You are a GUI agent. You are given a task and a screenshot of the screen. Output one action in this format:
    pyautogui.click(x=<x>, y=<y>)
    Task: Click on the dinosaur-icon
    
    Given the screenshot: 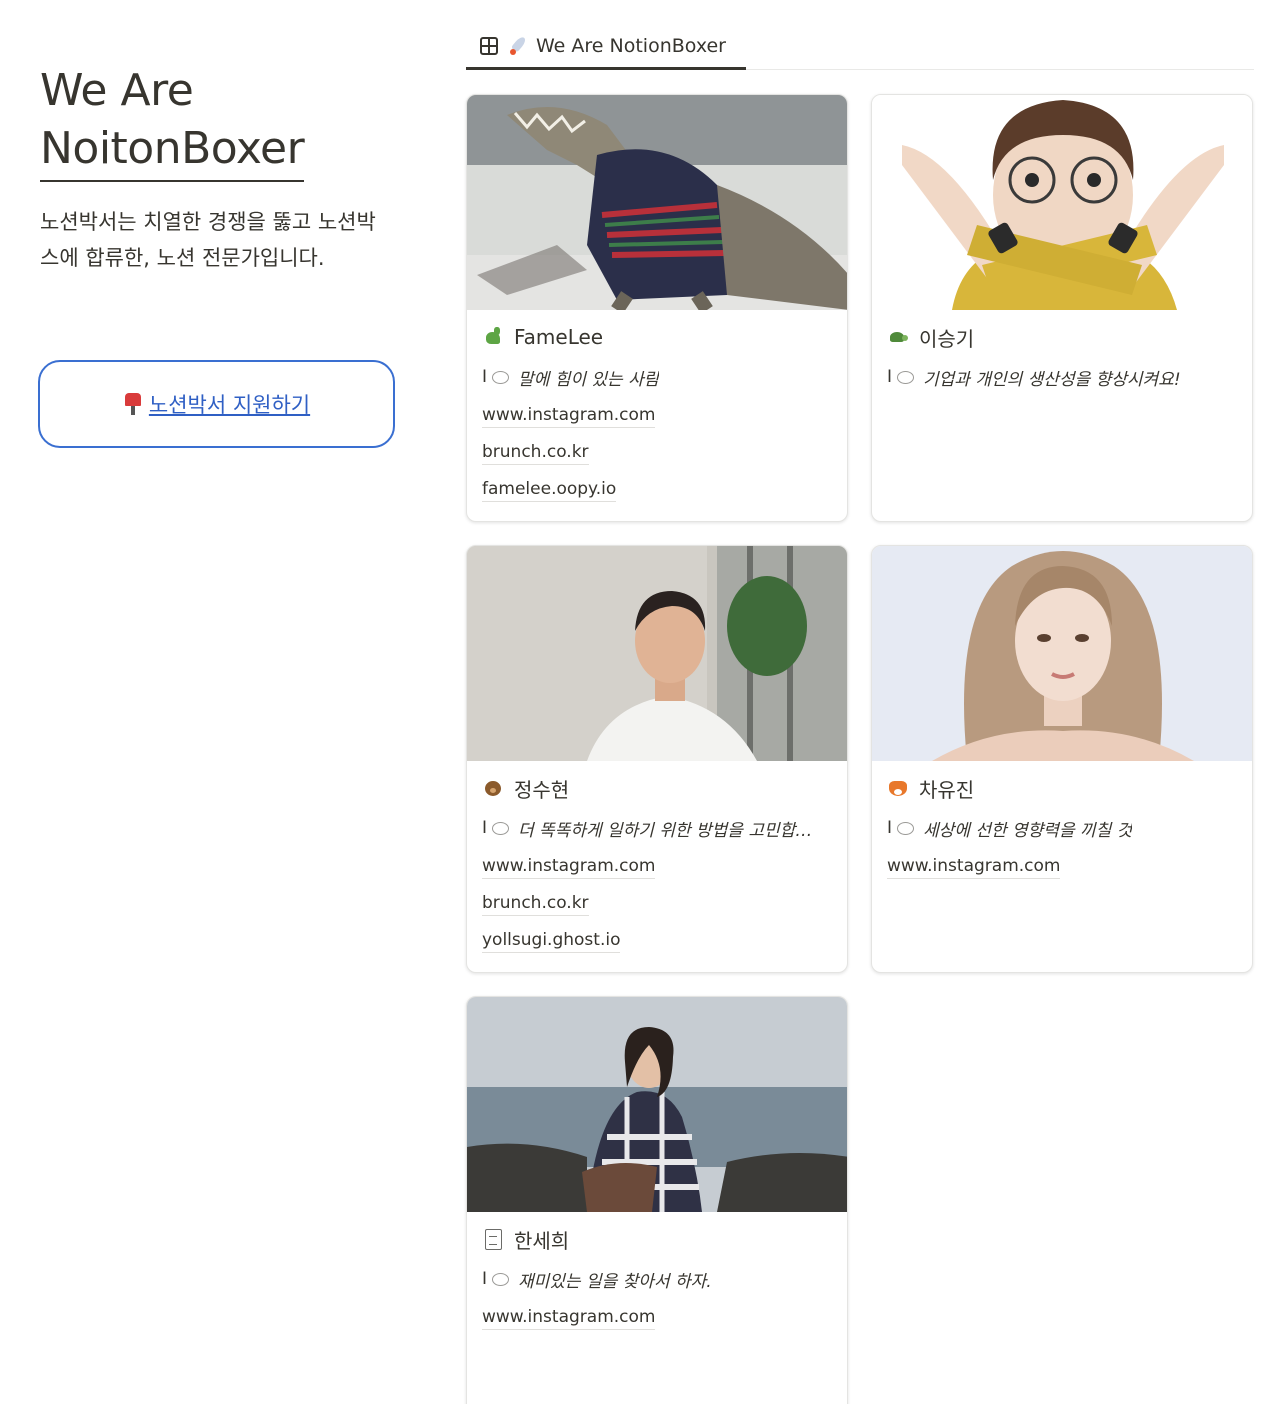 What is the action you would take?
    pyautogui.click(x=493, y=337)
    